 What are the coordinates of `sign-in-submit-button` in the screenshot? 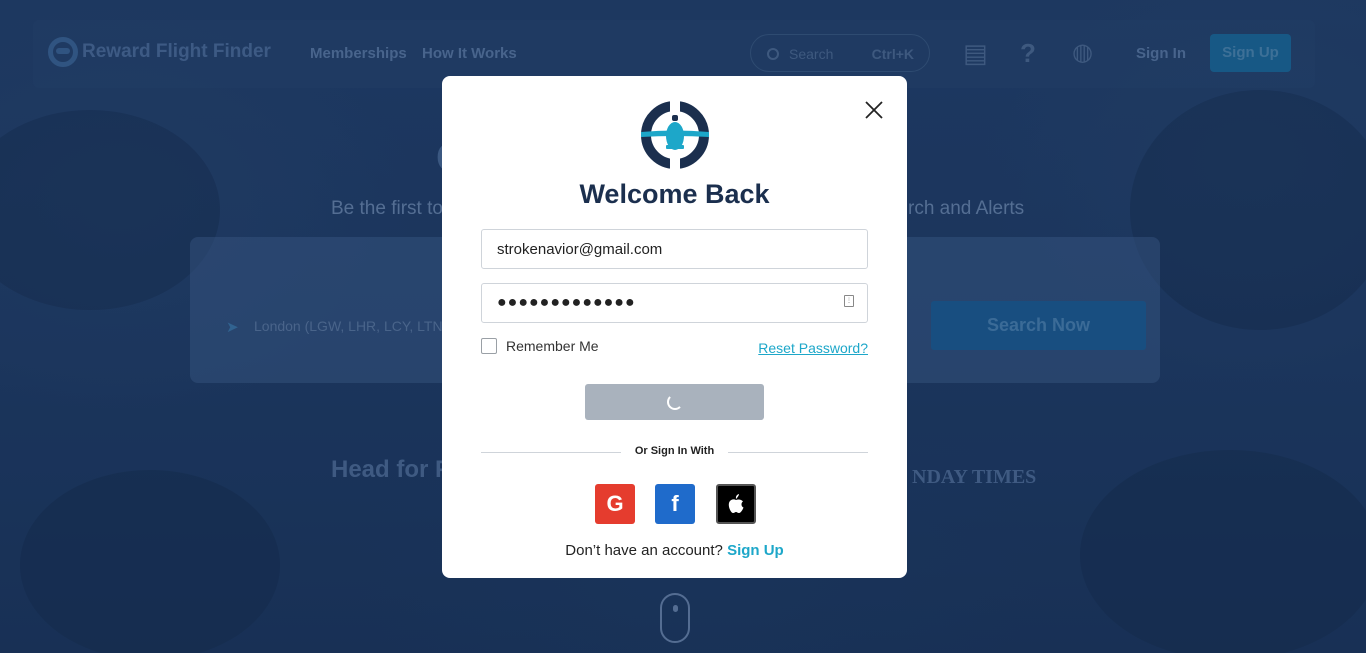 It's located at (674, 402).